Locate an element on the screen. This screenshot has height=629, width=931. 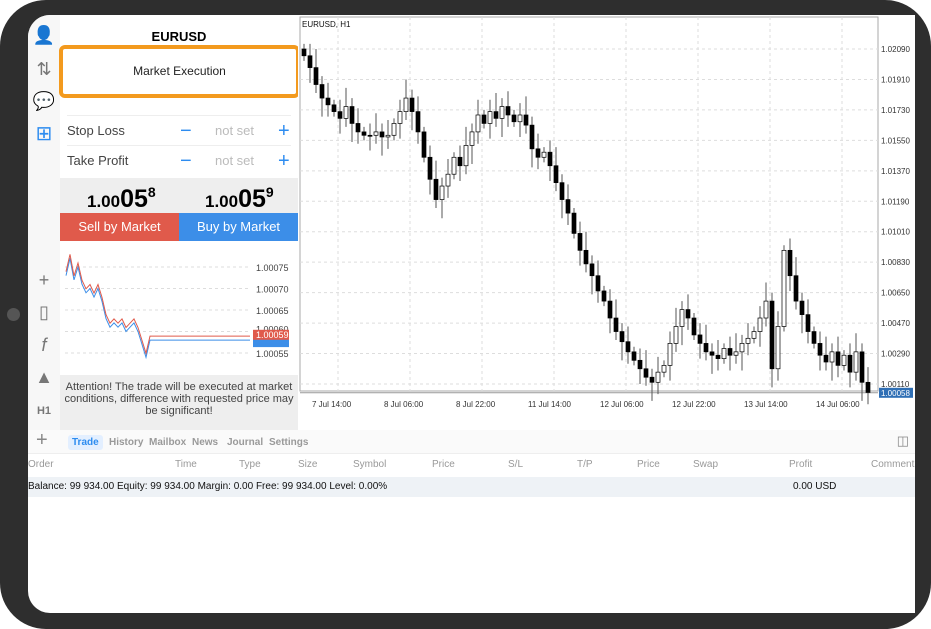
function-icon: f is located at coordinates (44, 345).